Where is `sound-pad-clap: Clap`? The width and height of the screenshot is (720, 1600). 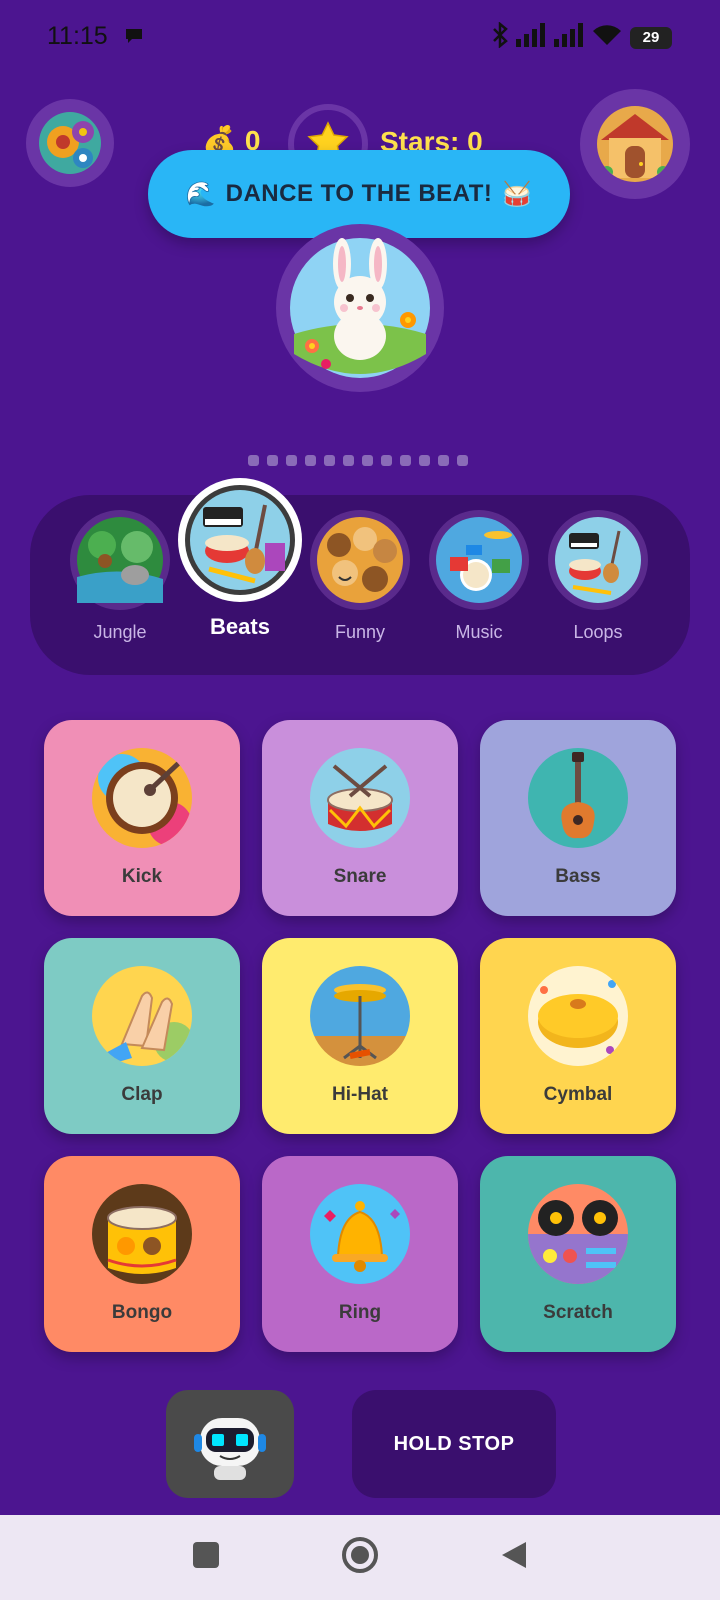 sound-pad-clap: Clap is located at coordinates (142, 1036).